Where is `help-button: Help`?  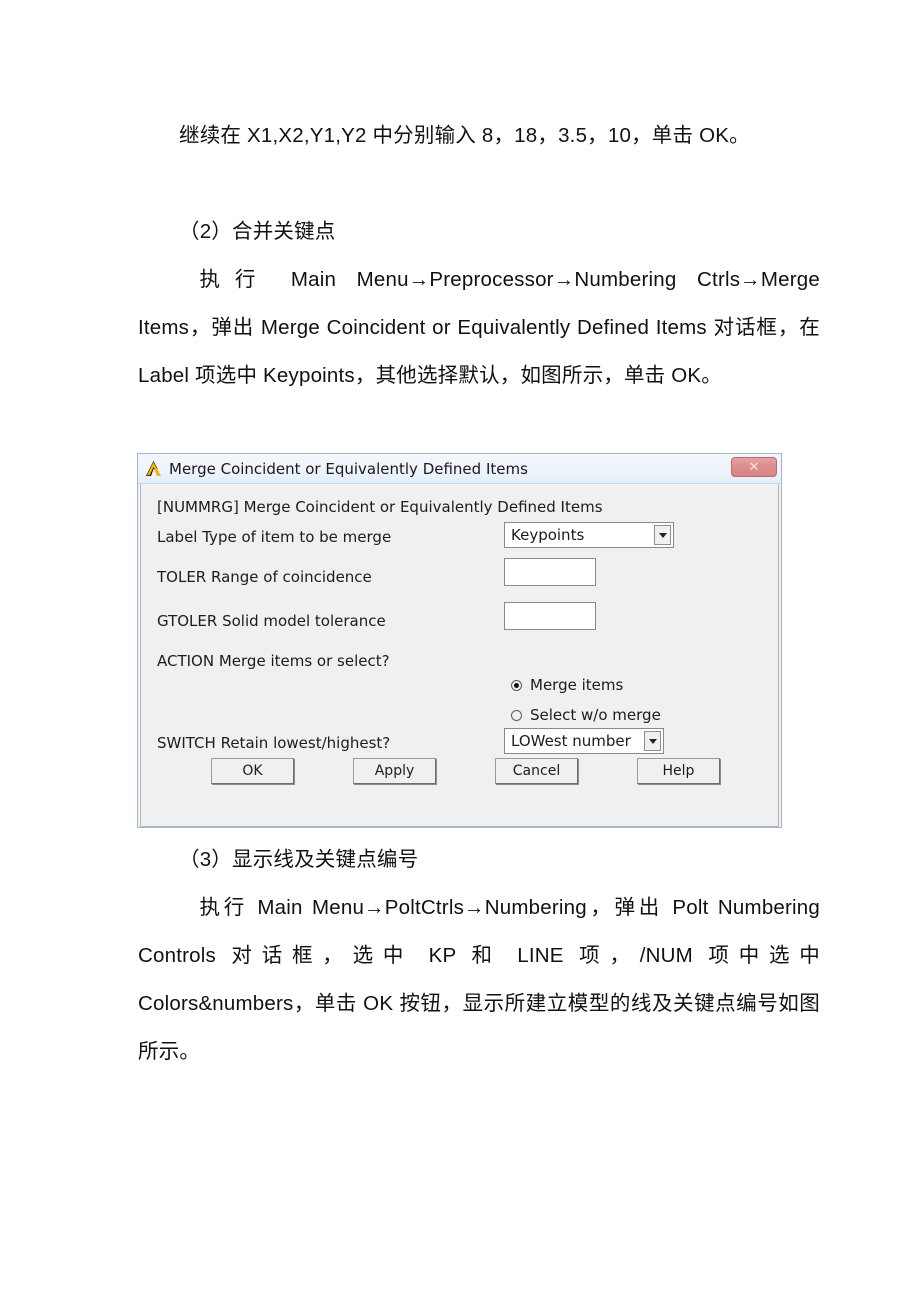 help-button: Help is located at coordinates (678, 771).